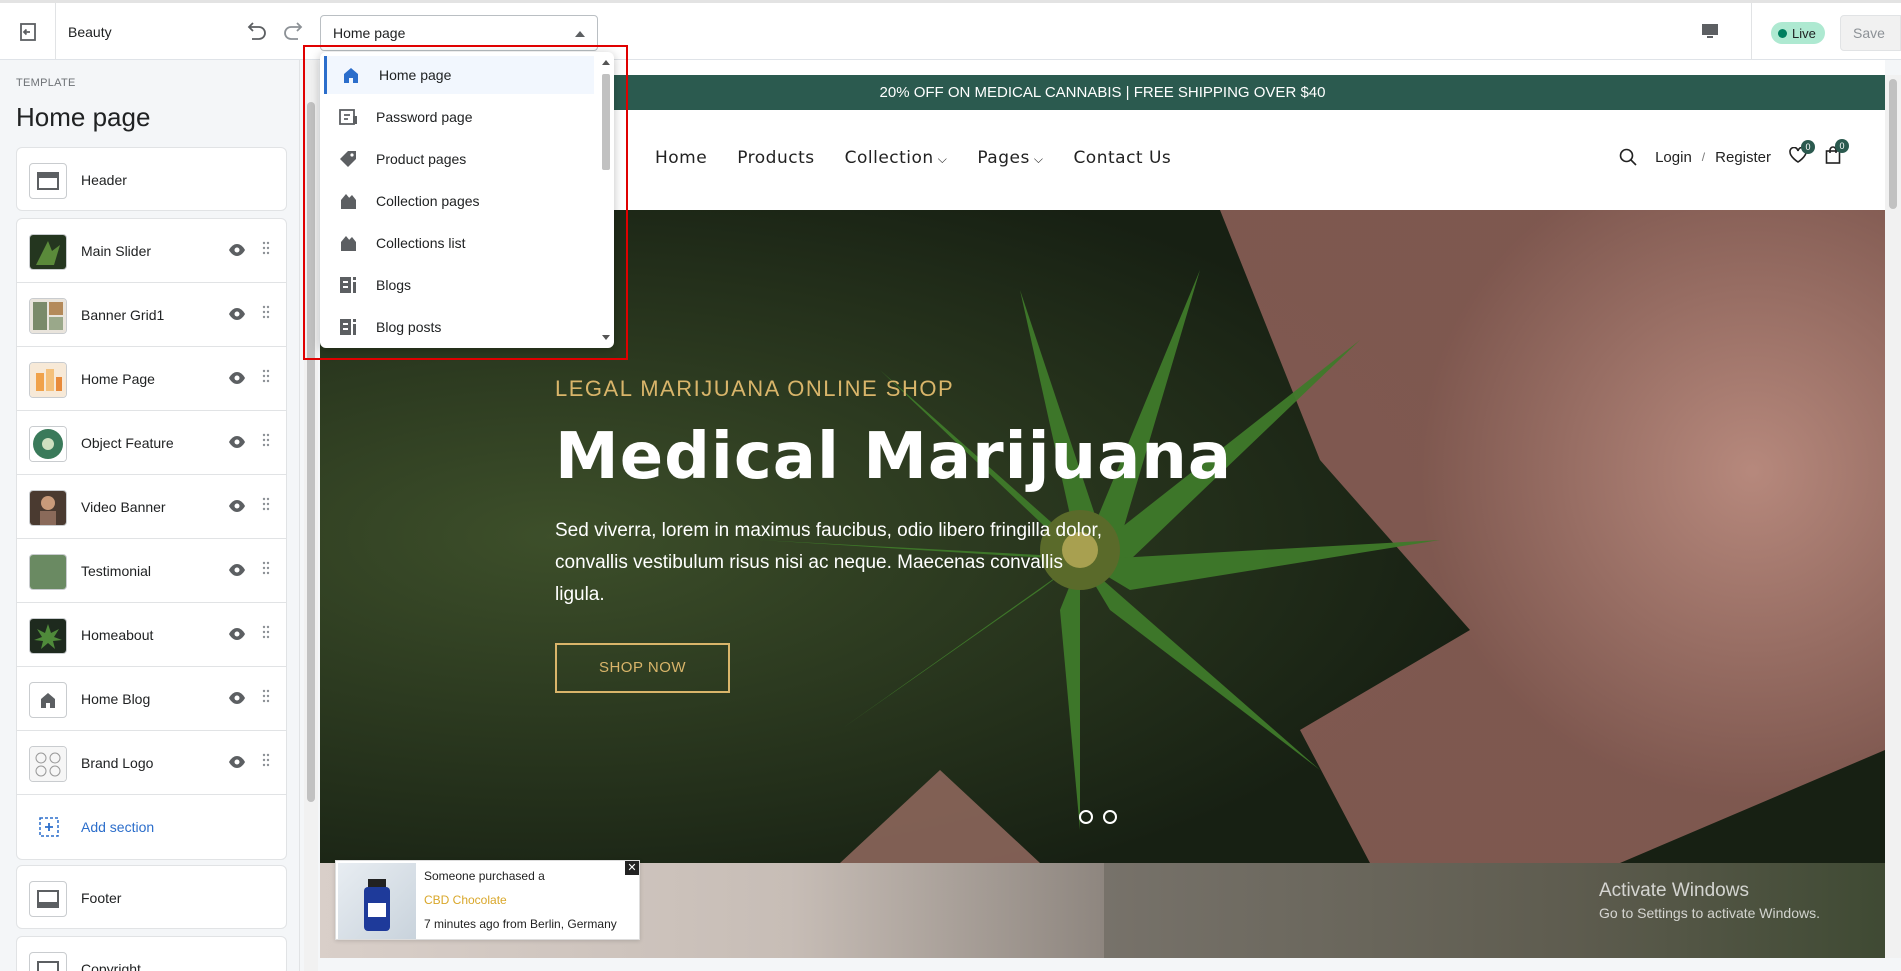  Describe the element at coordinates (459, 327) in the screenshot. I see `dropdown-item-blog-posts: Blog posts` at that location.